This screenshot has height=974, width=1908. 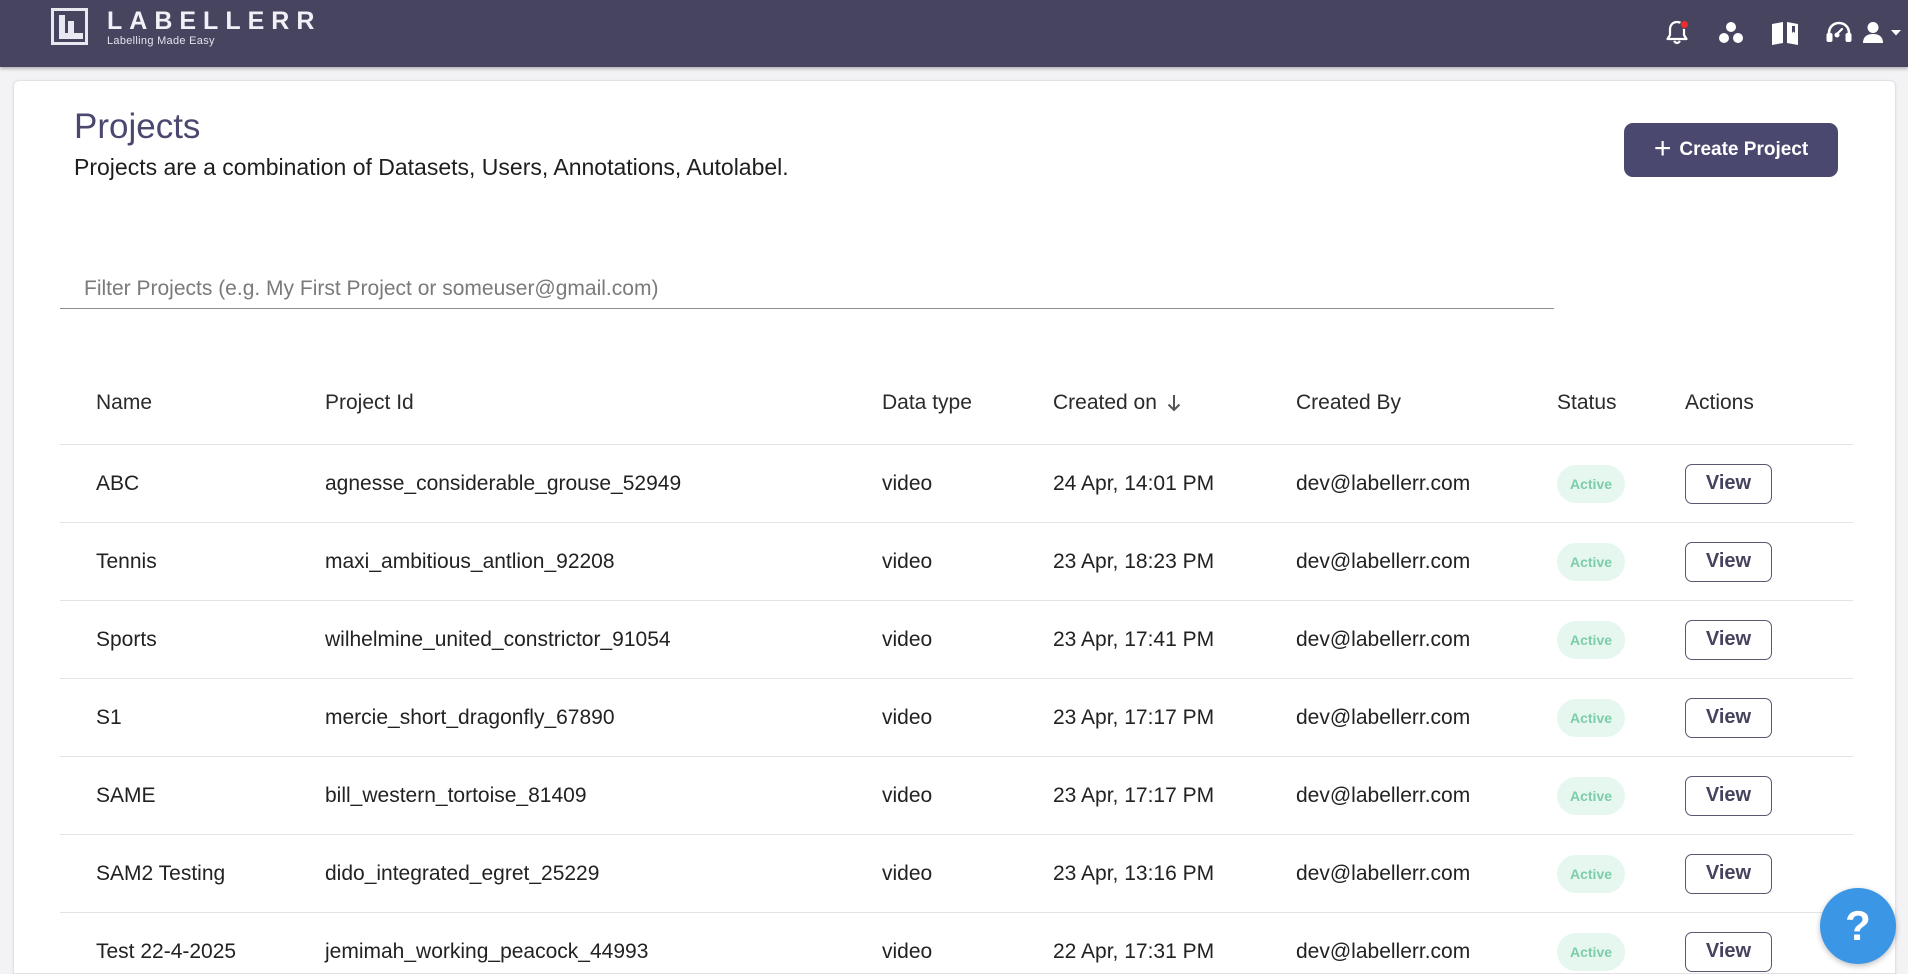 I want to click on top-navbar: LABELLERR Labelling Made Easy, so click(x=954, y=33).